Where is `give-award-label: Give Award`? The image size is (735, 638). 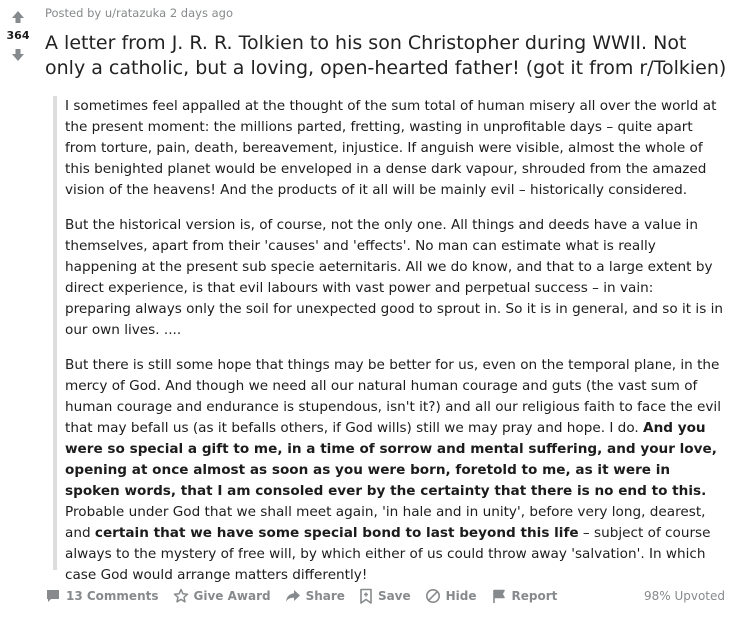
give-award-label: Give Award is located at coordinates (232, 596).